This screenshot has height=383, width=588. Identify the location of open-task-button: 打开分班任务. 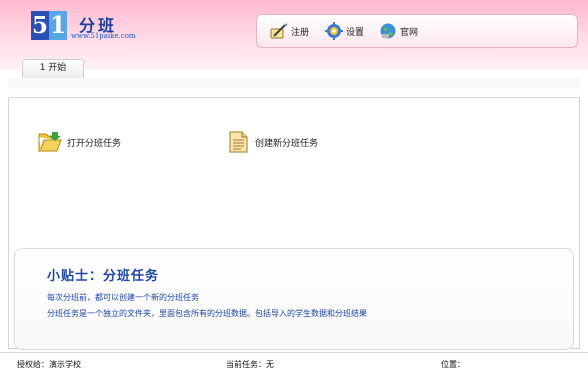
(79, 142).